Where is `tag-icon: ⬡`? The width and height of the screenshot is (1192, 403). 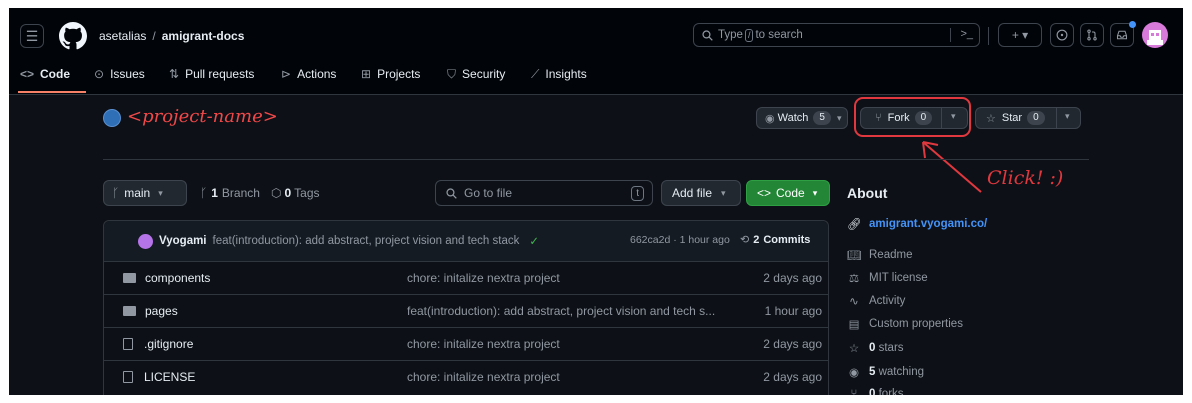
tag-icon: ⬡ is located at coordinates (276, 193).